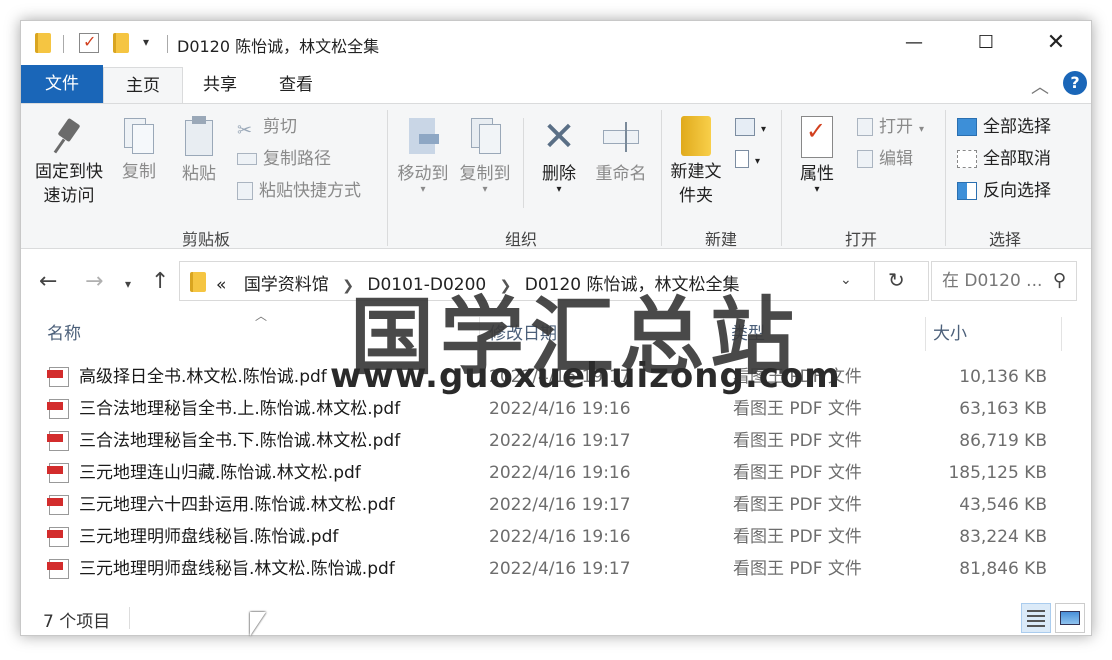  I want to click on tab-share: 共享, so click(220, 85).